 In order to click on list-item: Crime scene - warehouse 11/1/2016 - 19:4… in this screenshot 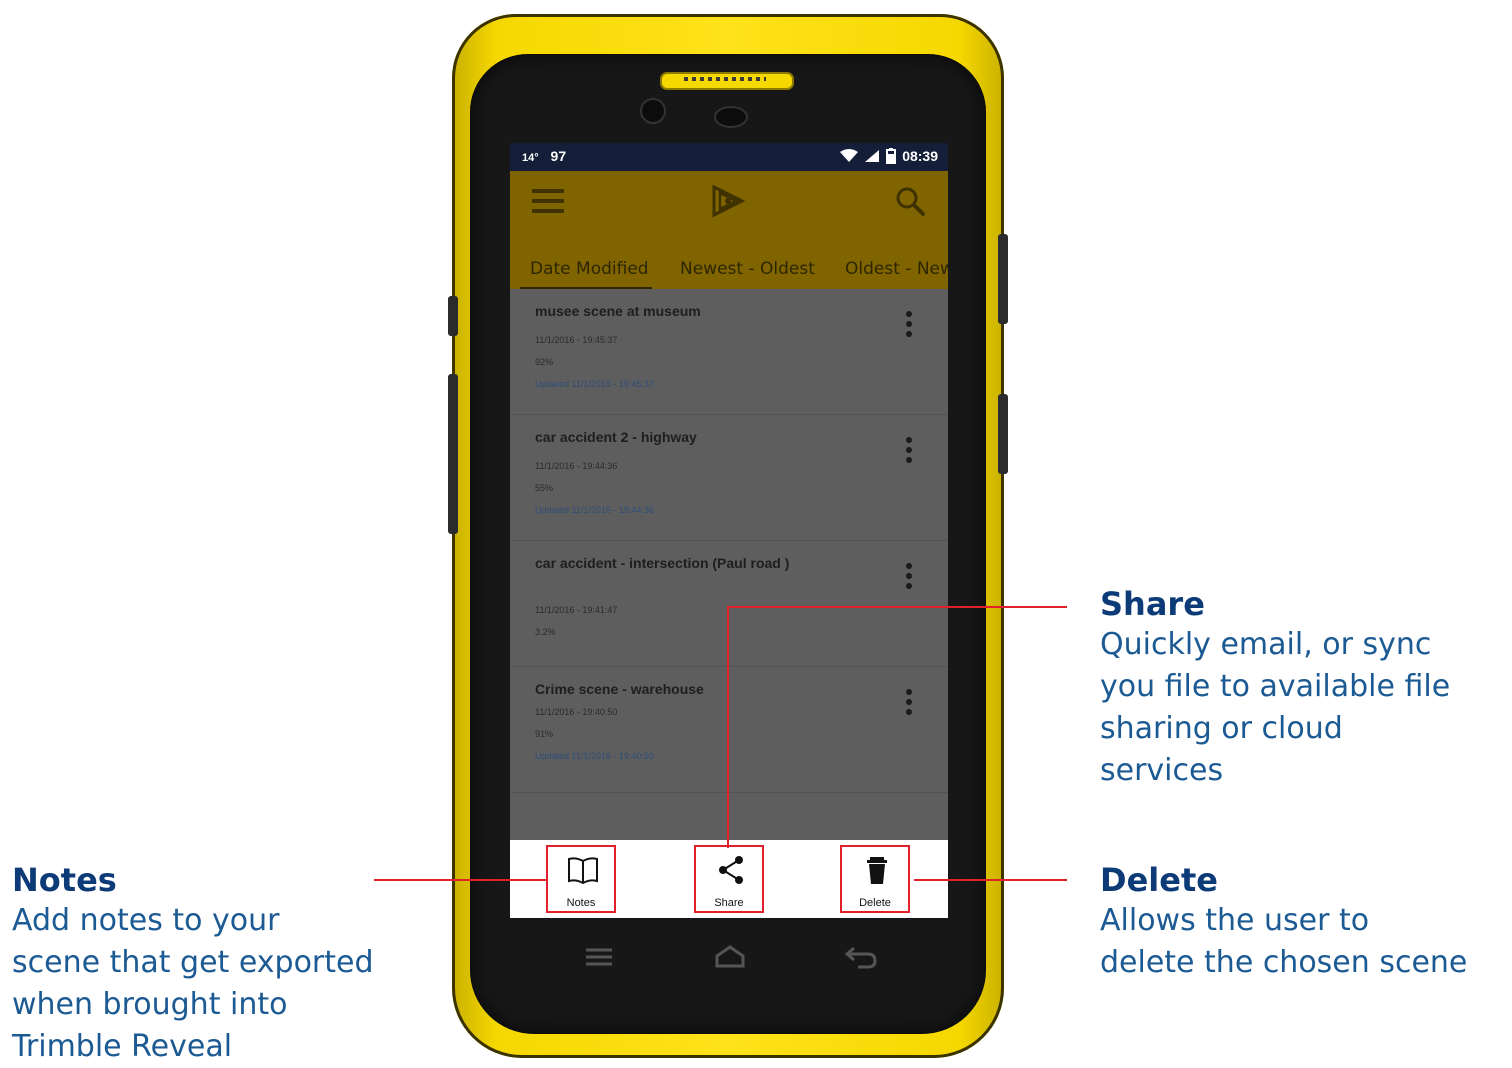, I will do `click(729, 730)`.